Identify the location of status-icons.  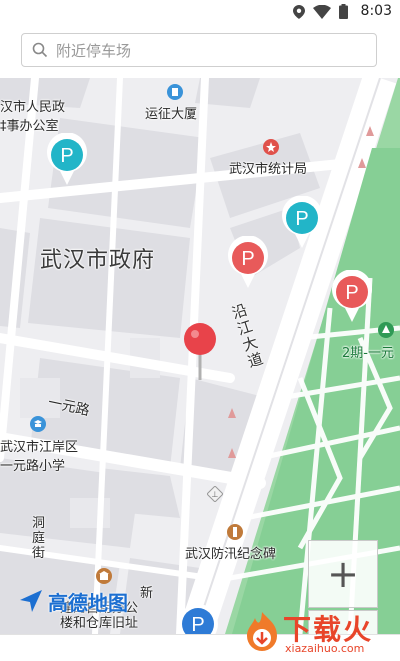
(320, 11).